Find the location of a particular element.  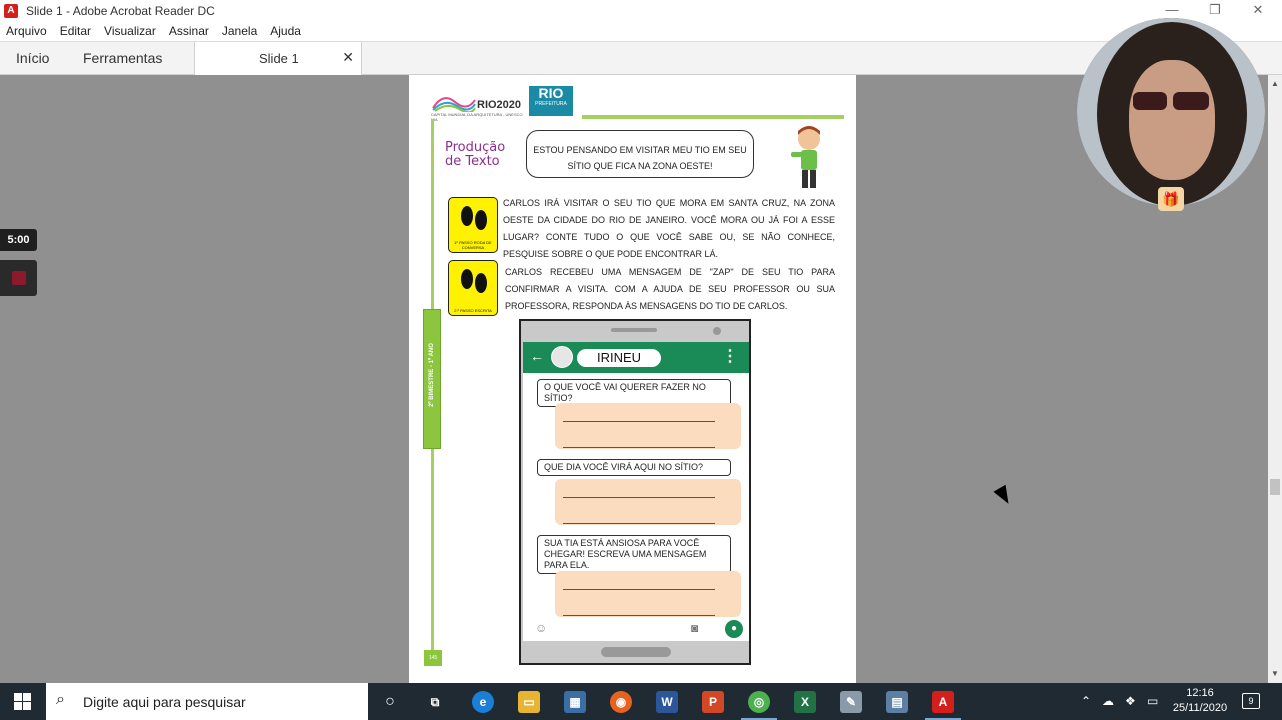

chat-question-2: QUE DIA VOCÊ VIRÁ AQUI NO SÍTIO? is located at coordinates (634, 467).